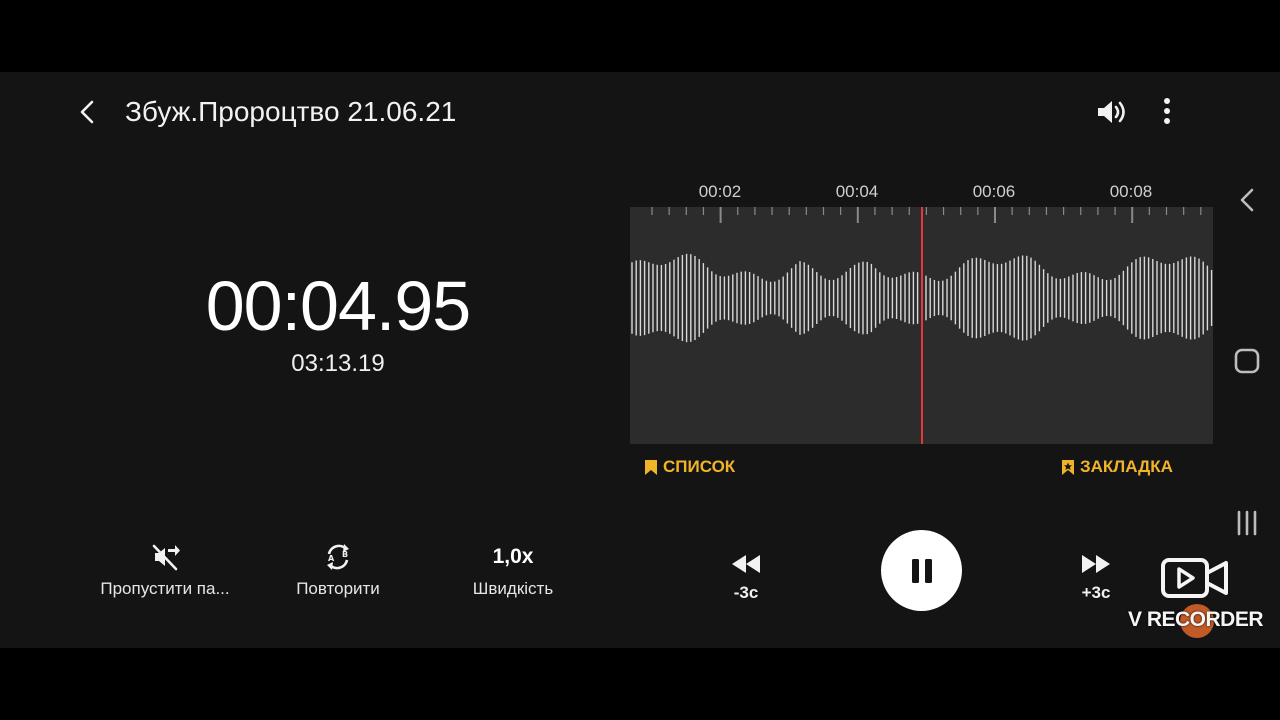 This screenshot has width=1280, height=720. I want to click on speed-value: 1,0x, so click(513, 556).